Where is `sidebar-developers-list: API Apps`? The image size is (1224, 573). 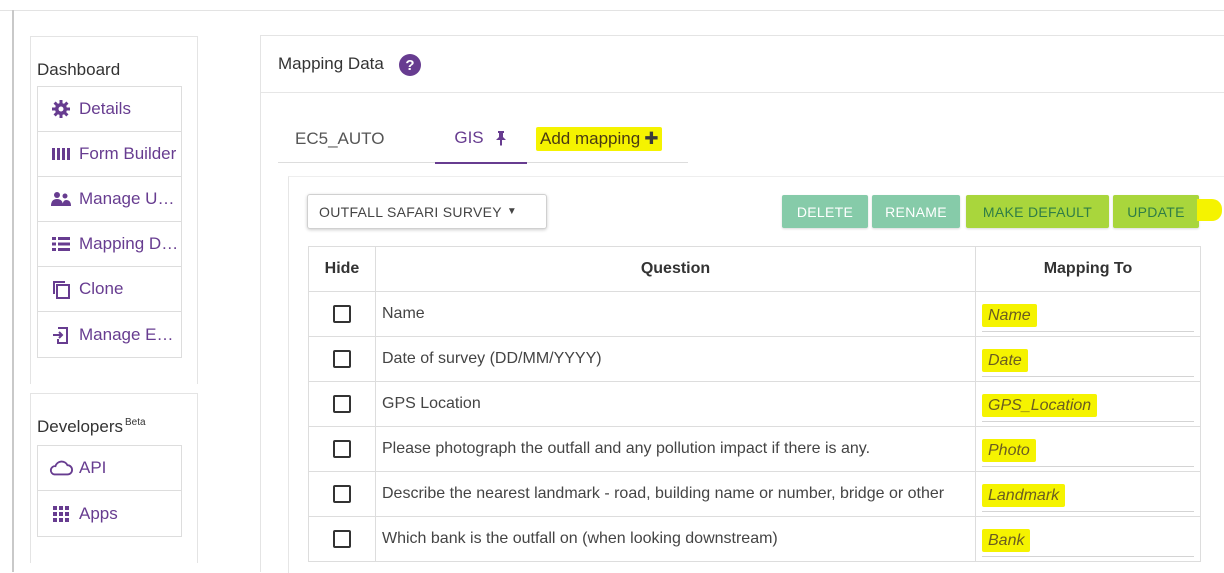
sidebar-developers-list: API Apps is located at coordinates (109, 491).